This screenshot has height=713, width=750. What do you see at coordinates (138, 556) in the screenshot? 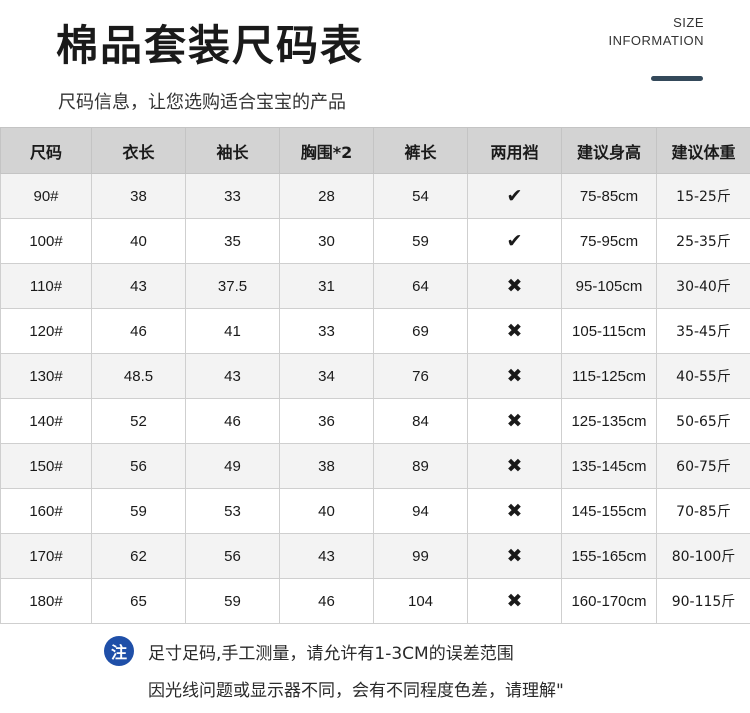
I see `table-cell: 62` at bounding box center [138, 556].